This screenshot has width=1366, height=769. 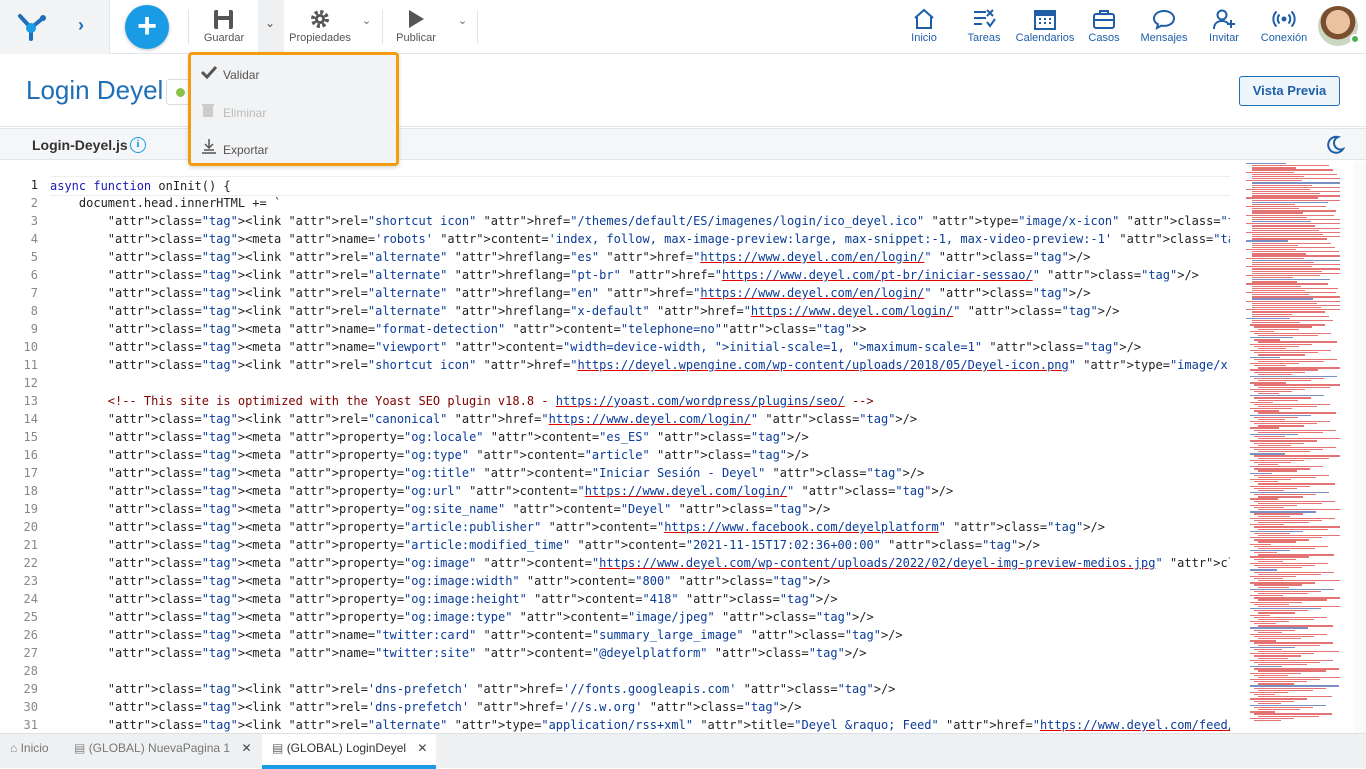 What do you see at coordinates (683, 203) in the screenshot?
I see `code-line: 2 document.head.innerHTML += `` at bounding box center [683, 203].